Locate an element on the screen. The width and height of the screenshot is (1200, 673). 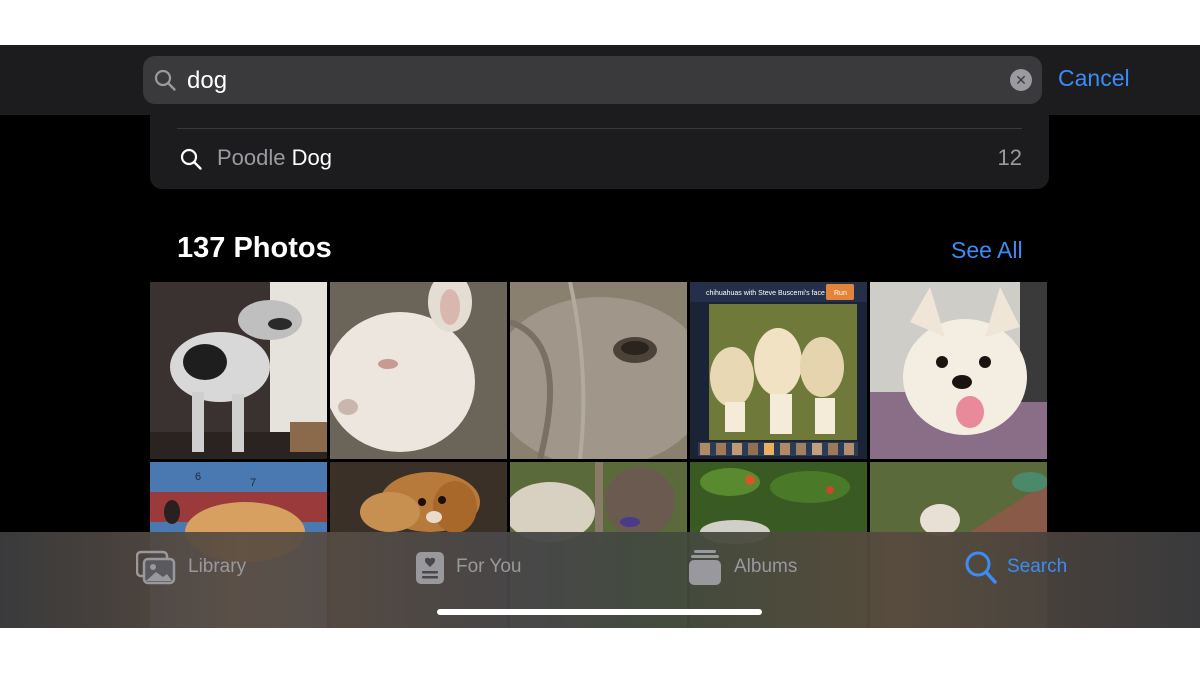
svg-text: 6 is located at coordinates (198, 477).